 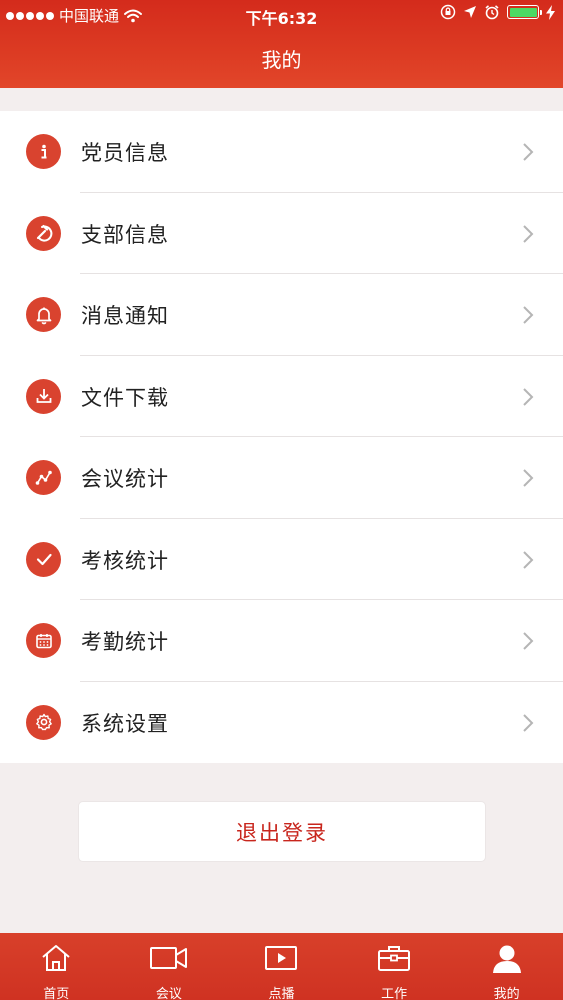 What do you see at coordinates (281, 15) in the screenshot?
I see `status-bar: 中国联通 下午6:32` at bounding box center [281, 15].